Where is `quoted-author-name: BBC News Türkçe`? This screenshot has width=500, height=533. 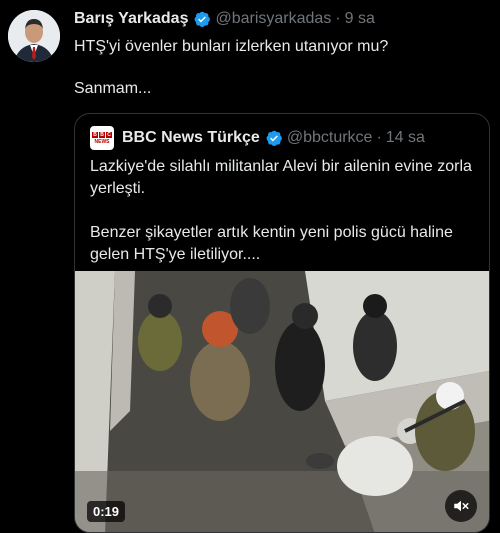 quoted-author-name: BBC News Türkçe is located at coordinates (191, 138).